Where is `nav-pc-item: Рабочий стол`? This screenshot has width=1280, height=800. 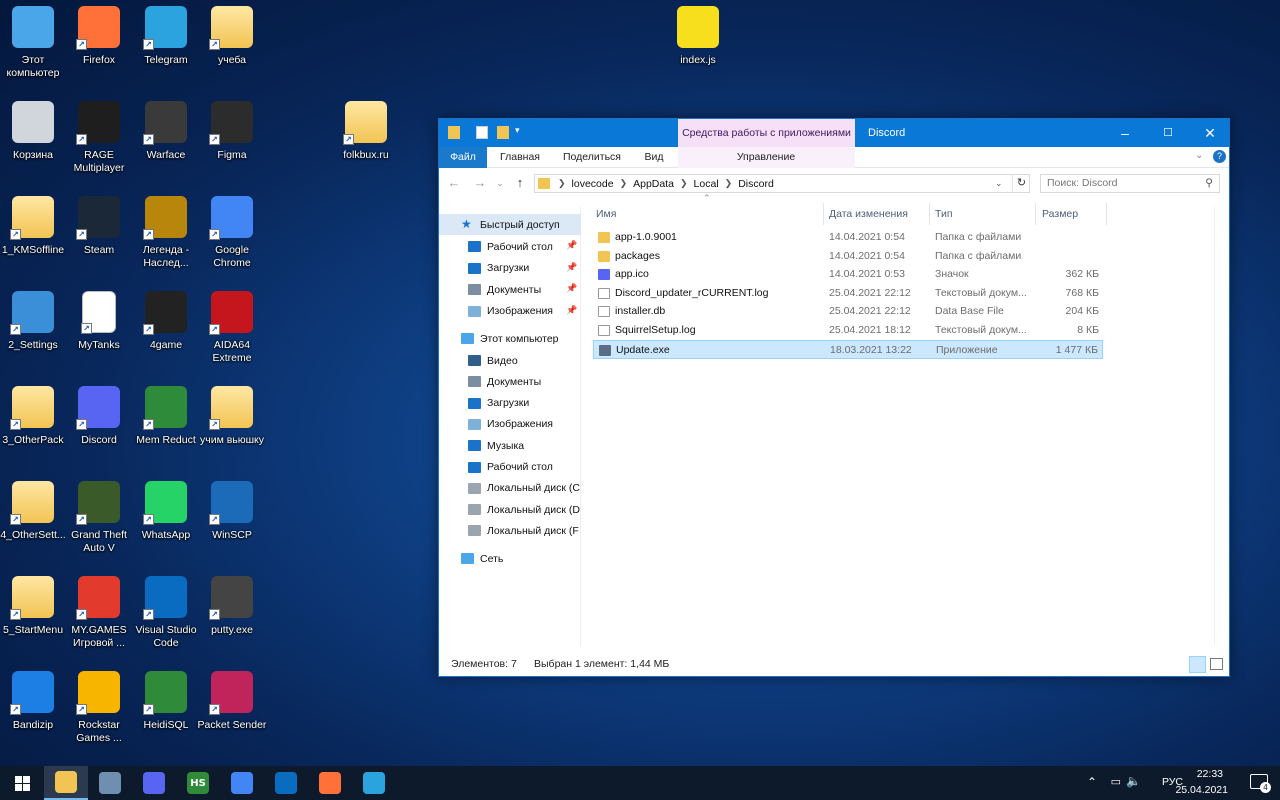 nav-pc-item: Рабочий стол is located at coordinates (510, 467).